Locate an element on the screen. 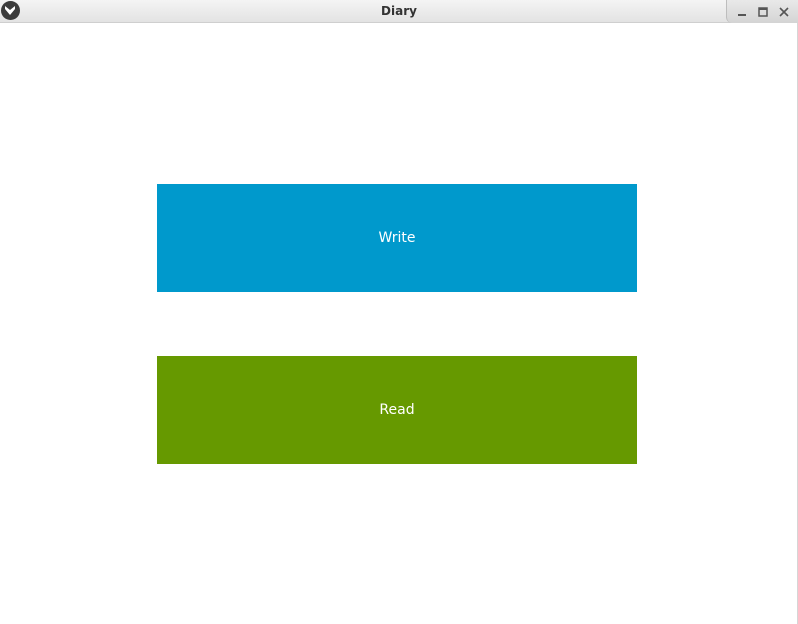  title-bar: Diary is located at coordinates (399, 11).